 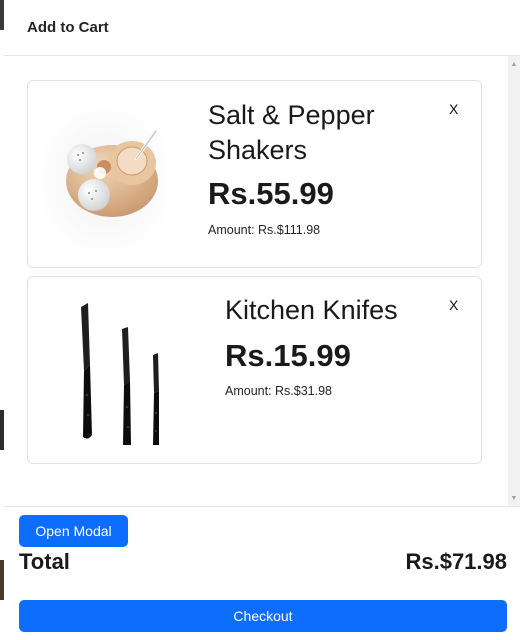 What do you see at coordinates (514, 281) in the screenshot?
I see `scrollbar: ▲ ▼` at bounding box center [514, 281].